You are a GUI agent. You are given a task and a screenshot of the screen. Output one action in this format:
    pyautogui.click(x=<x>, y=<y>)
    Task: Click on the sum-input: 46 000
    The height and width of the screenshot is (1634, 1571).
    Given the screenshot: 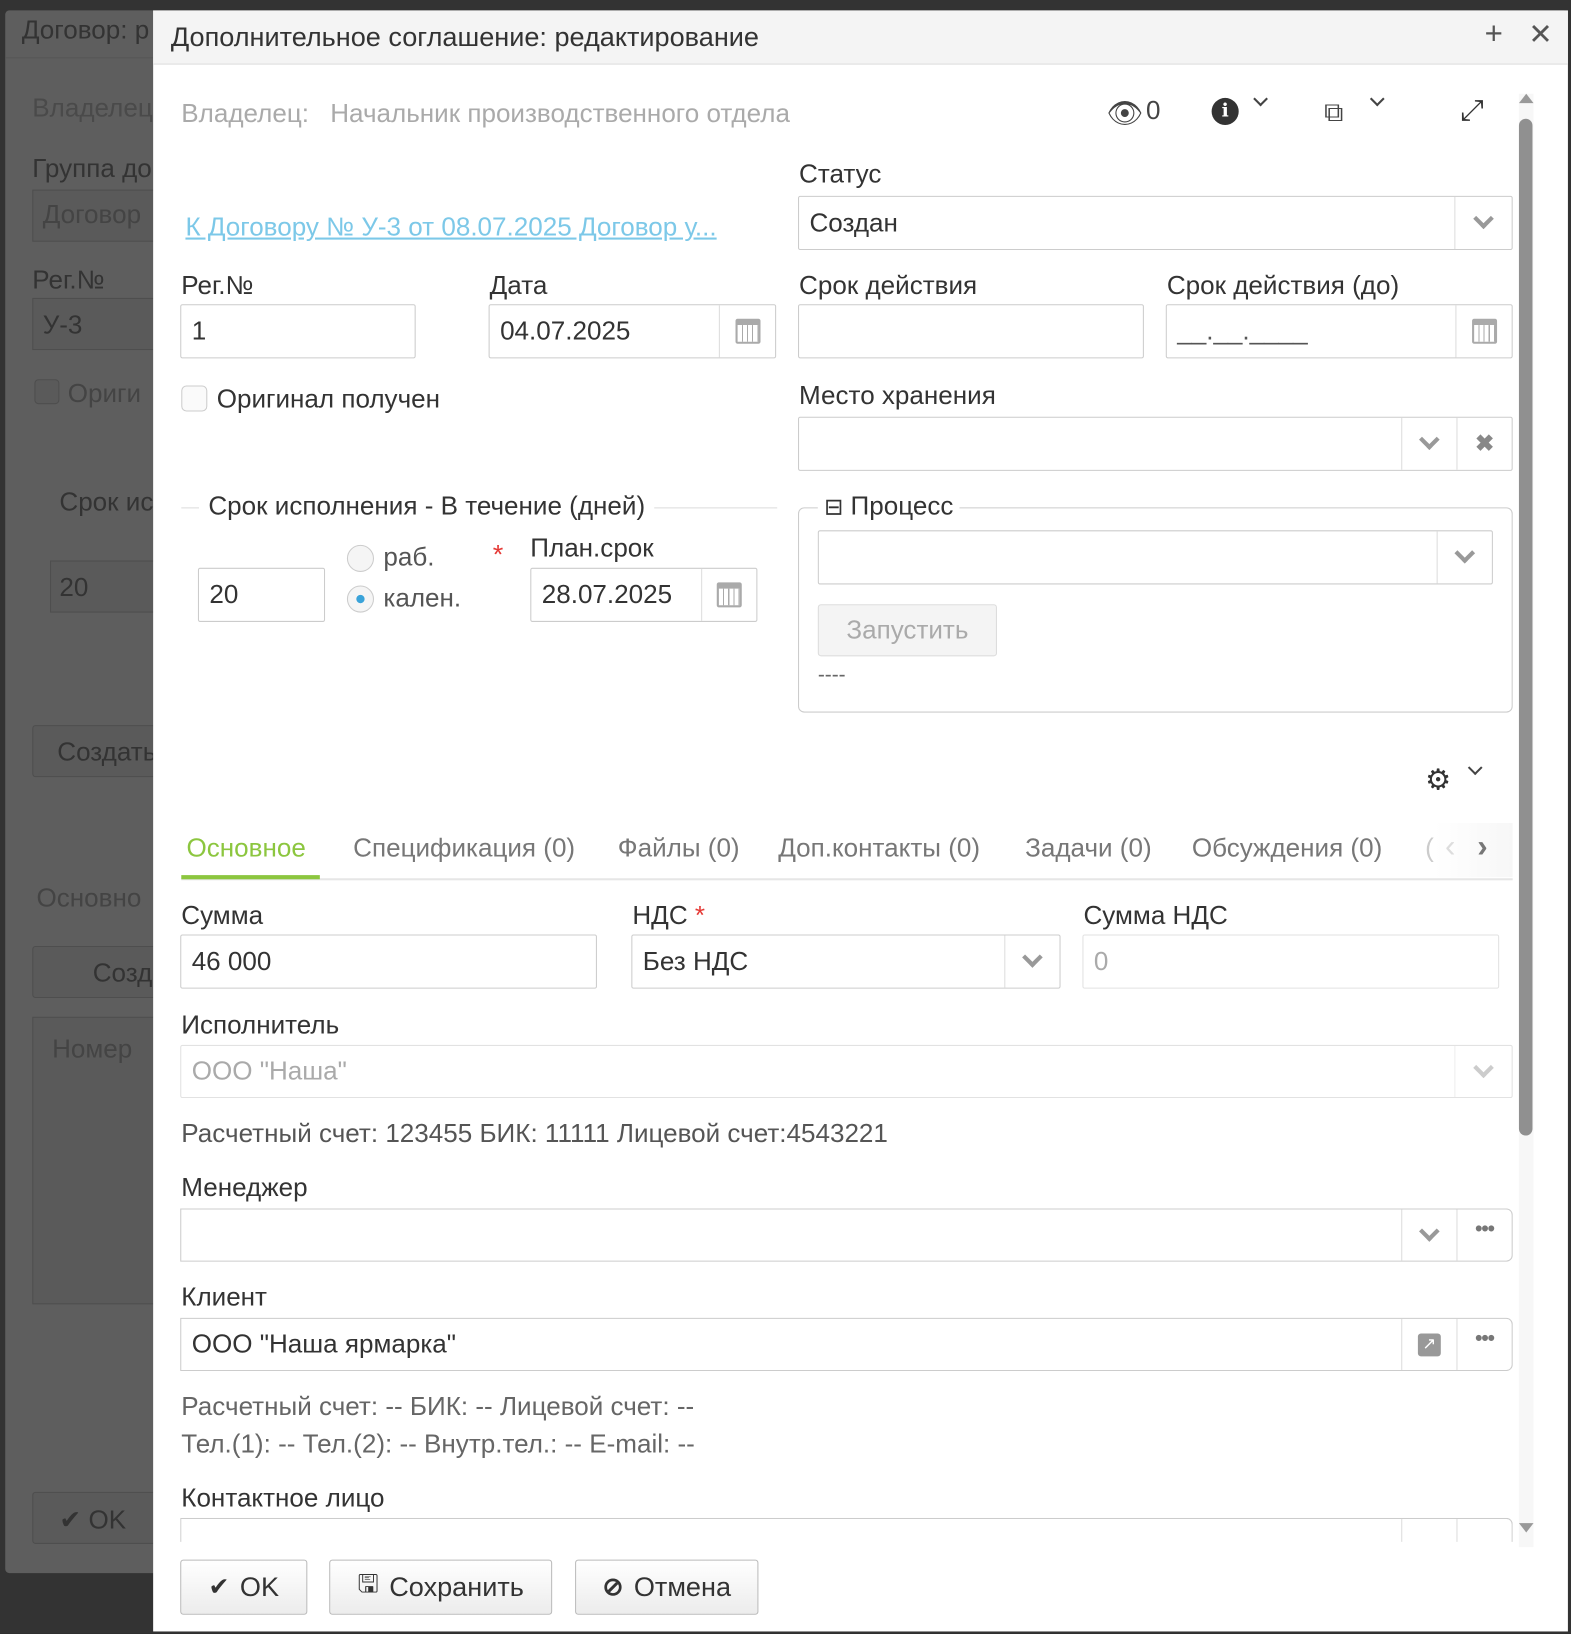 What is the action you would take?
    pyautogui.click(x=388, y=961)
    